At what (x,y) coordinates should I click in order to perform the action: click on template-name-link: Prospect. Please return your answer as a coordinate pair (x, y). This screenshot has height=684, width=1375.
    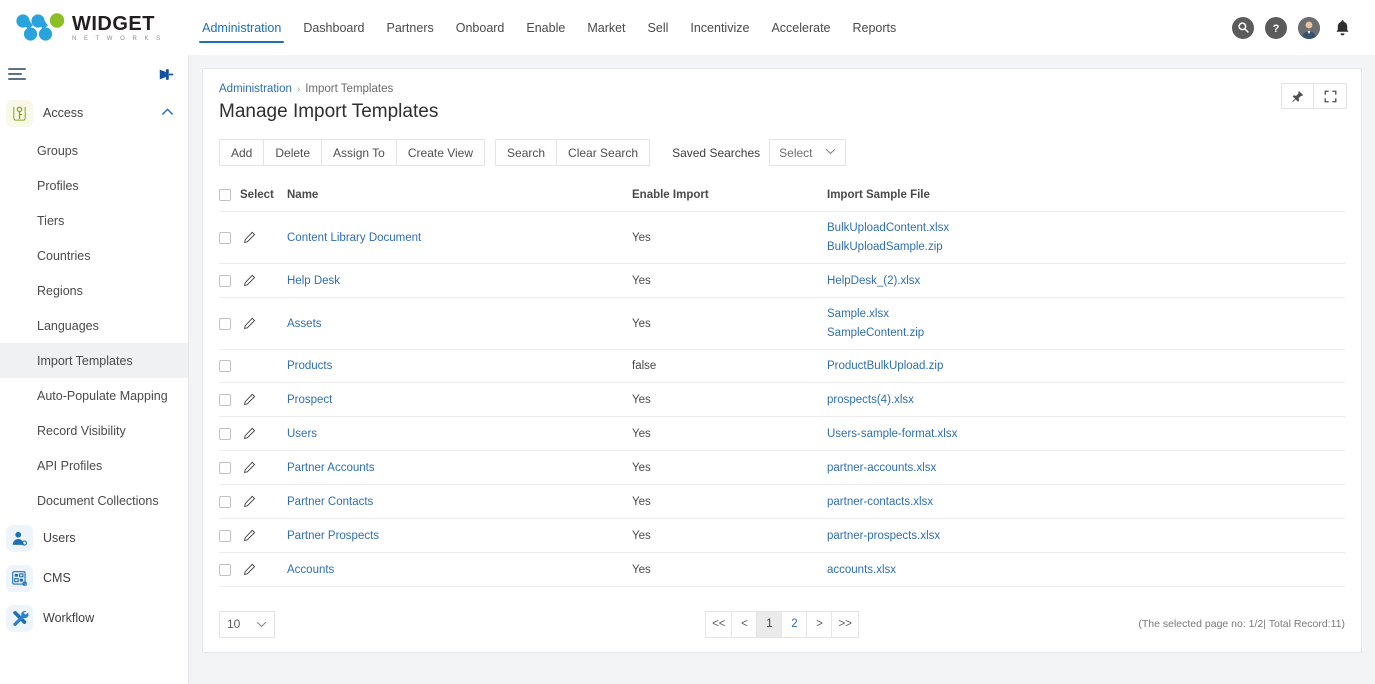
    Looking at the image, I should click on (459, 400).